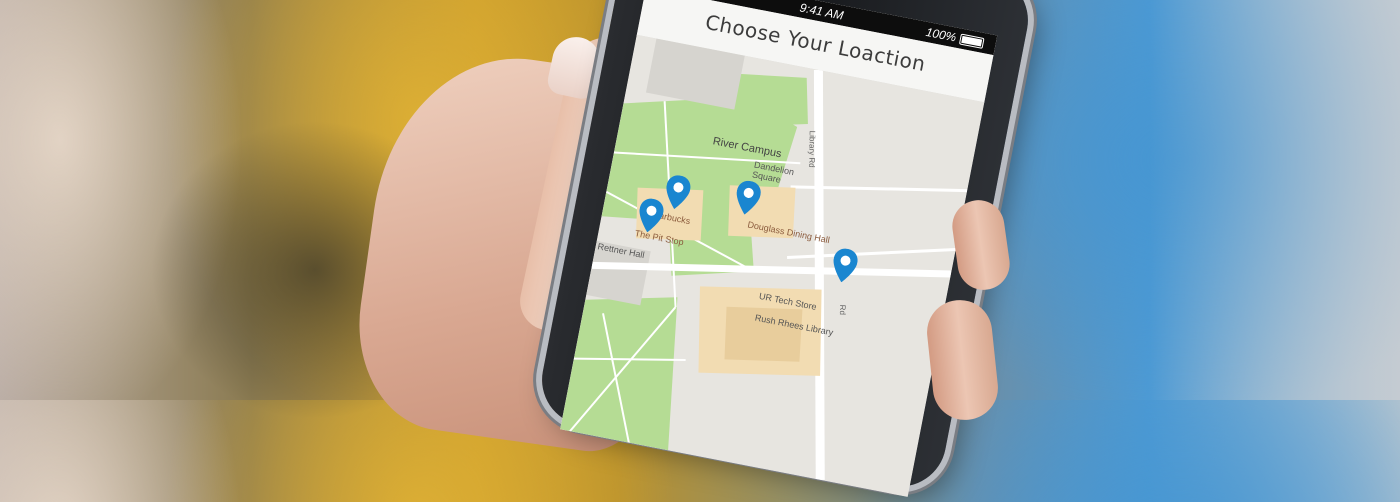 The width and height of the screenshot is (1400, 502). I want to click on background-blur-right, so click(1275, 200).